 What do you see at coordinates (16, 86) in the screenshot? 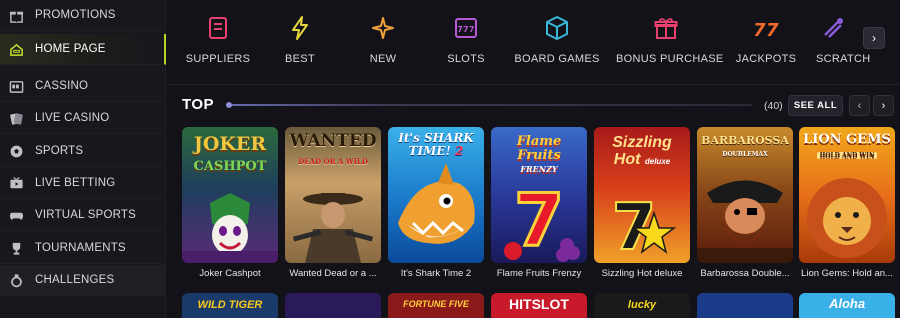
I see `slot-machine-icon` at bounding box center [16, 86].